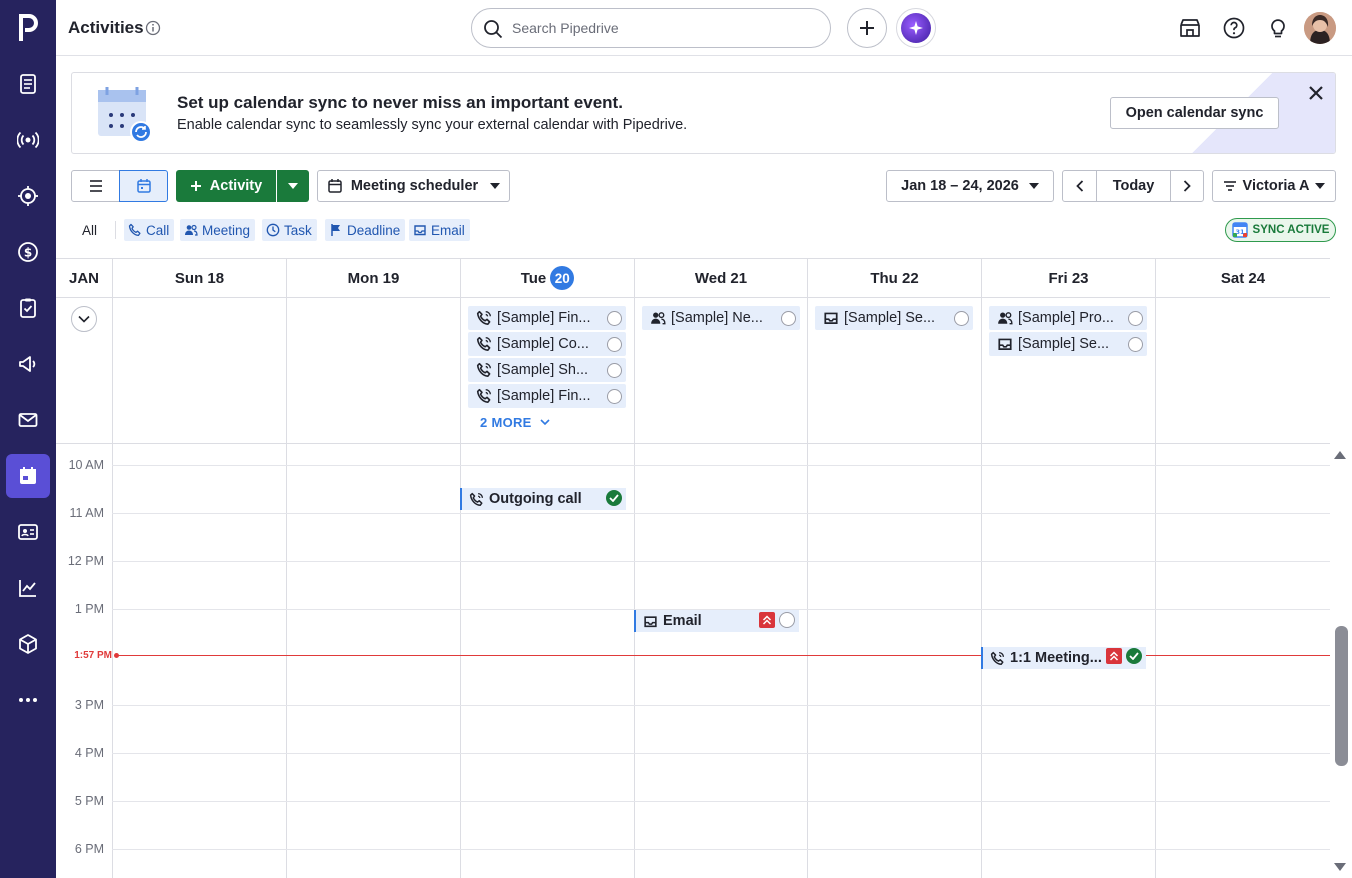  I want to click on avatar, so click(1320, 28).